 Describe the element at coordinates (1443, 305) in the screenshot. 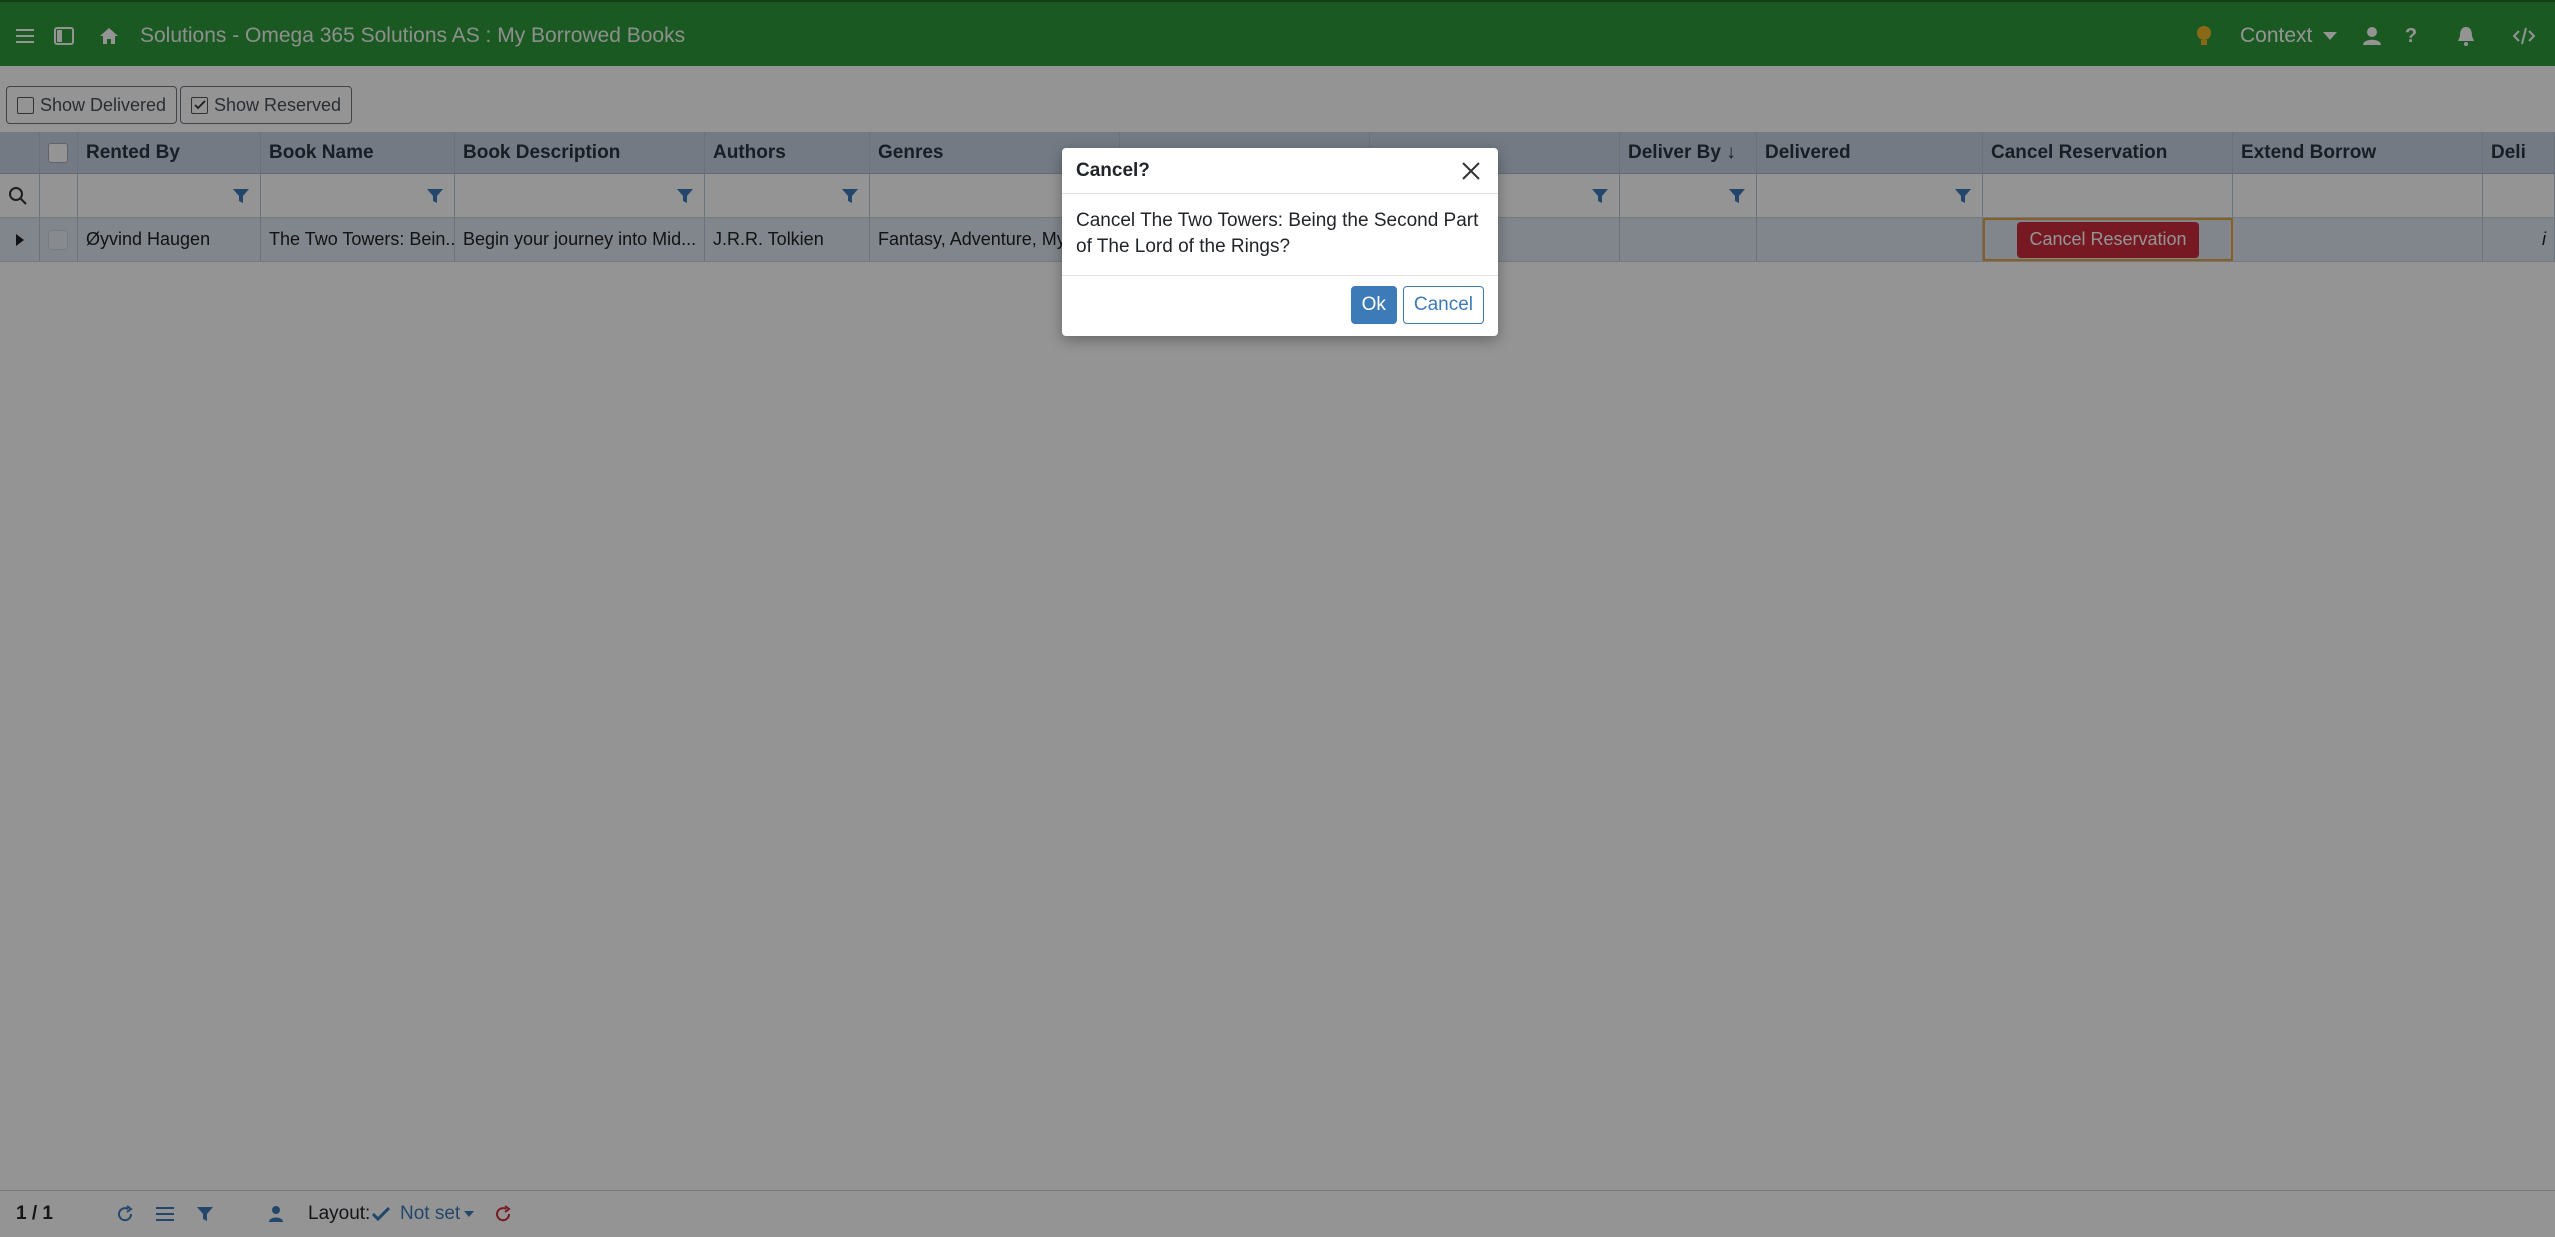

I see `cancel-button: Cancel` at that location.